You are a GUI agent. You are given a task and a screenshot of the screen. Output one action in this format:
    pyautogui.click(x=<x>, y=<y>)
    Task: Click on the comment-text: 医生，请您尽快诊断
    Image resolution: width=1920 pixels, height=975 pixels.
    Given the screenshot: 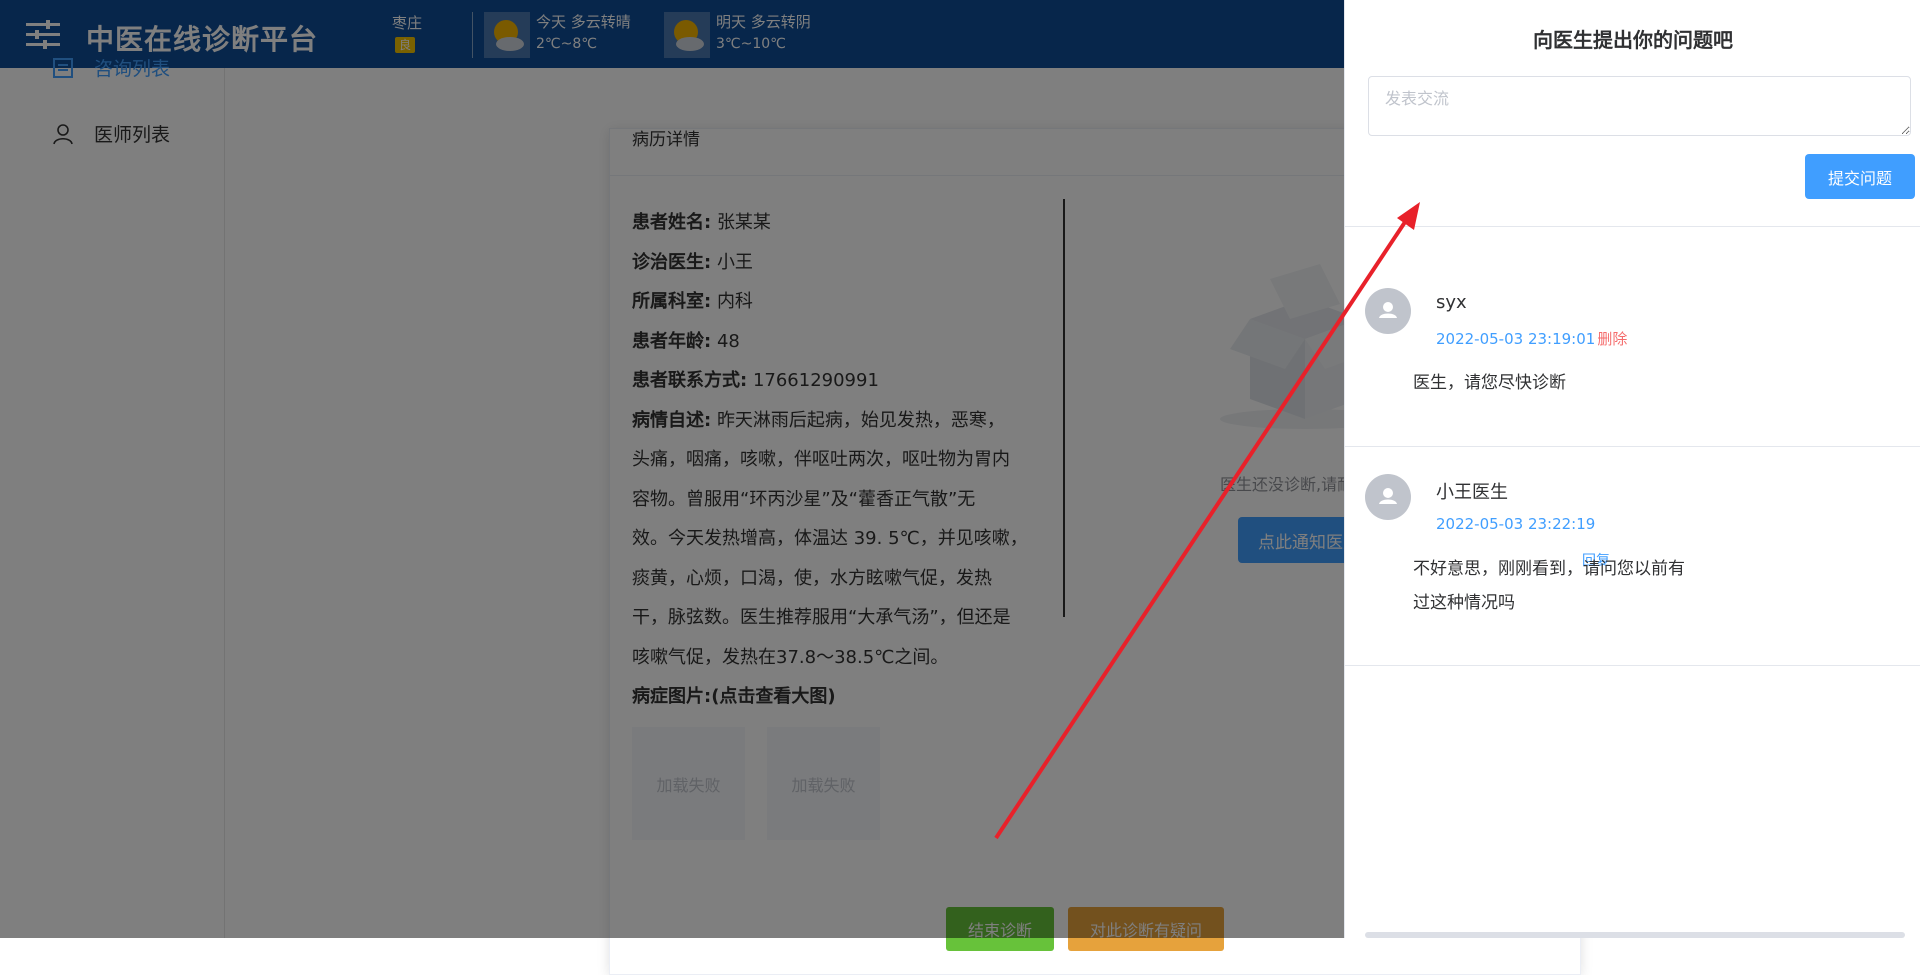 What is the action you would take?
    pyautogui.click(x=1489, y=383)
    